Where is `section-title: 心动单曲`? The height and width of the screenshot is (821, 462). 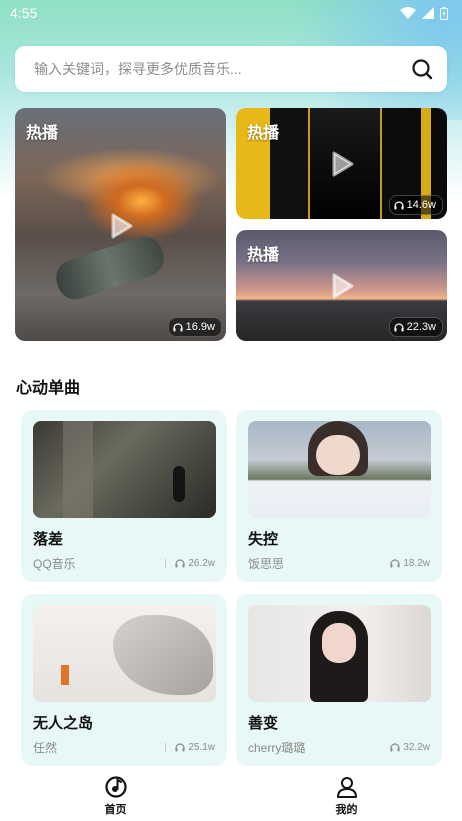
section-title: 心动单曲 is located at coordinates (48, 387).